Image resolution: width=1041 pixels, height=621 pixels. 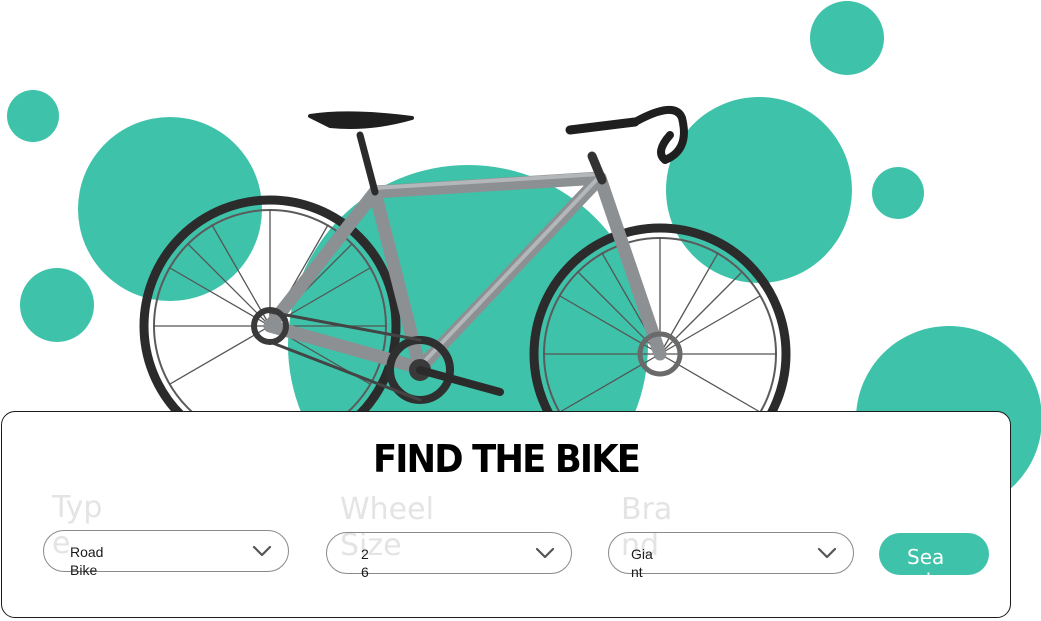 What do you see at coordinates (642, 563) in the screenshot?
I see `brand-select-value: Giant` at bounding box center [642, 563].